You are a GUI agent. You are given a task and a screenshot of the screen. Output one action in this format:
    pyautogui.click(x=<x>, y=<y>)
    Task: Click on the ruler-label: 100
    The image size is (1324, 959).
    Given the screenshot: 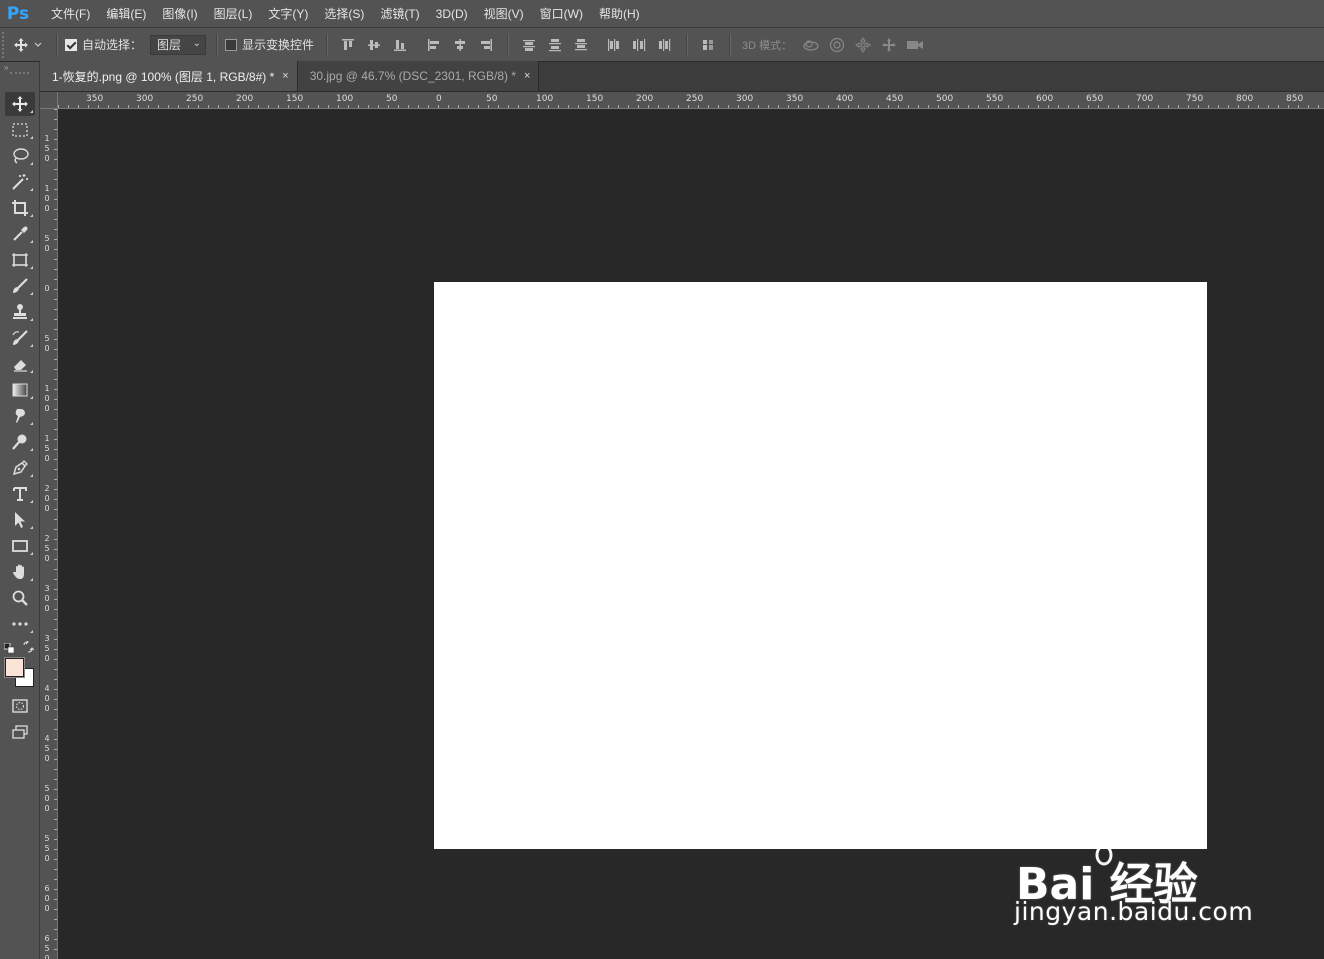 What is the action you would take?
    pyautogui.click(x=47, y=198)
    